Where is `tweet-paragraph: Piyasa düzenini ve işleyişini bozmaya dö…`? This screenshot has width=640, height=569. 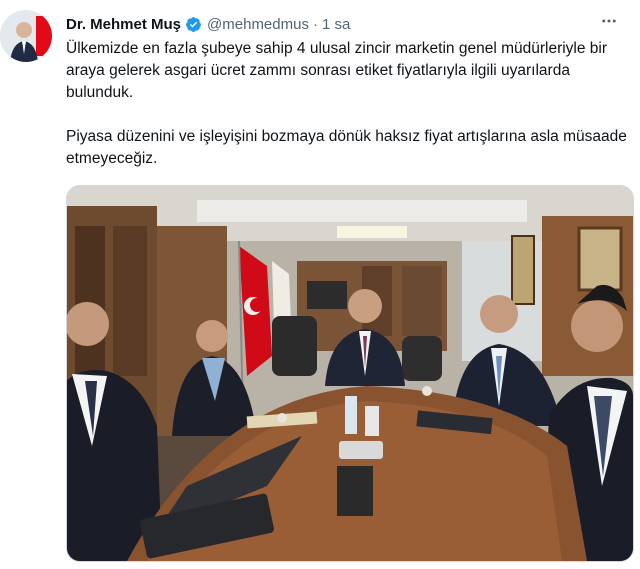
tweet-paragraph: Piyasa düzenini ve işleyişini bozmaya dö… is located at coordinates (346, 147).